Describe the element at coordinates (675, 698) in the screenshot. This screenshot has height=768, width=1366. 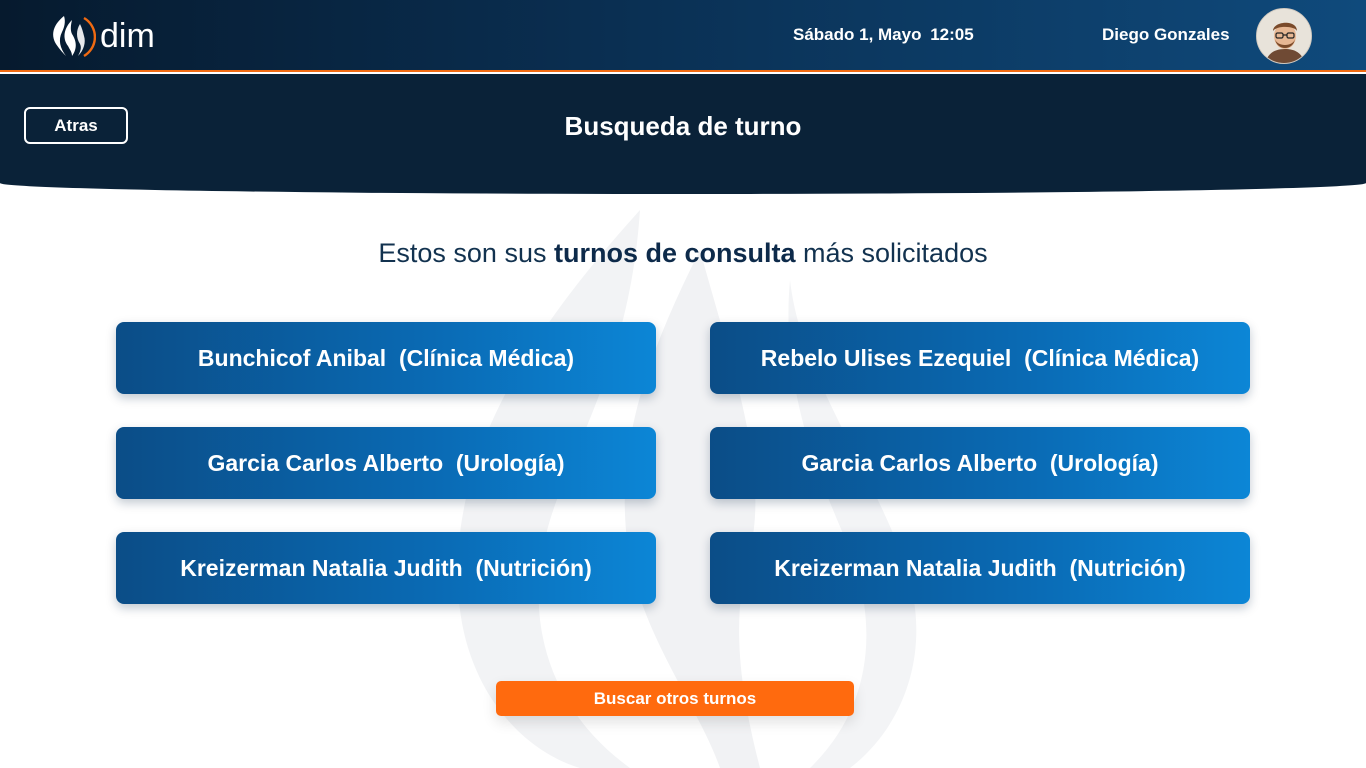
I see `search-other-button: Buscar otros turnos` at that location.